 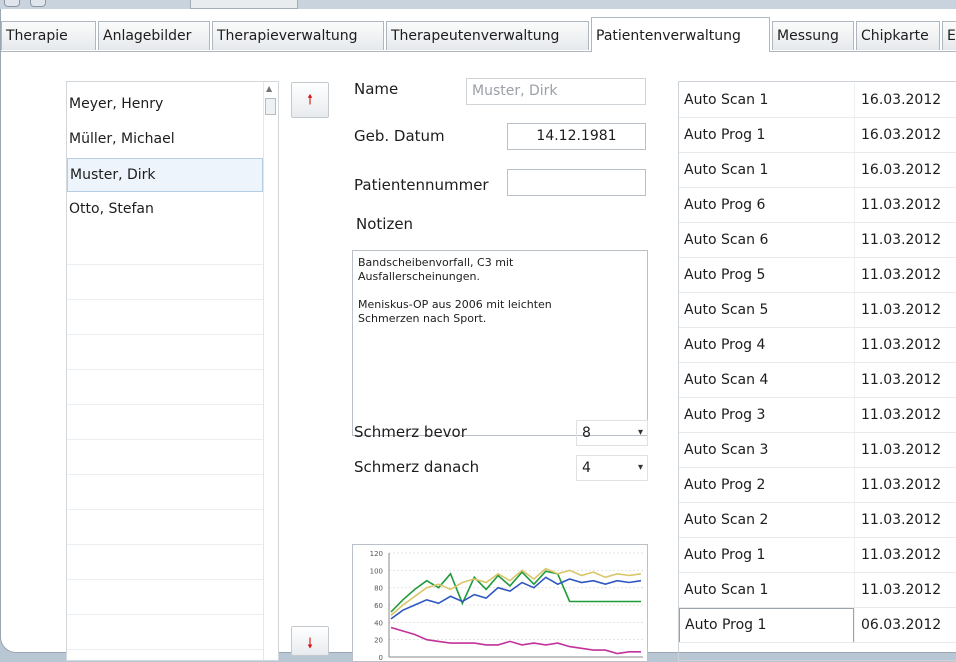 What do you see at coordinates (726, 310) in the screenshot?
I see `session-name: Auto Scan 5` at bounding box center [726, 310].